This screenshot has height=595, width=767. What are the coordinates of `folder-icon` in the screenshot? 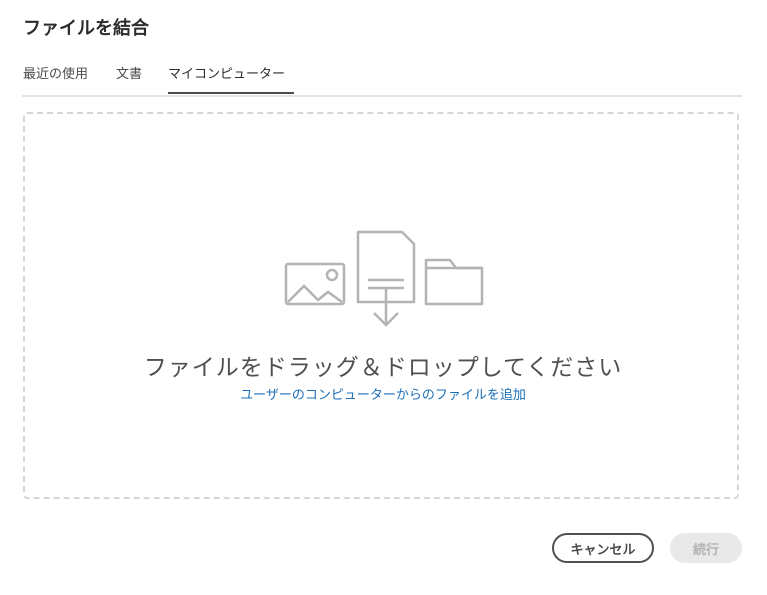 It's located at (454, 282).